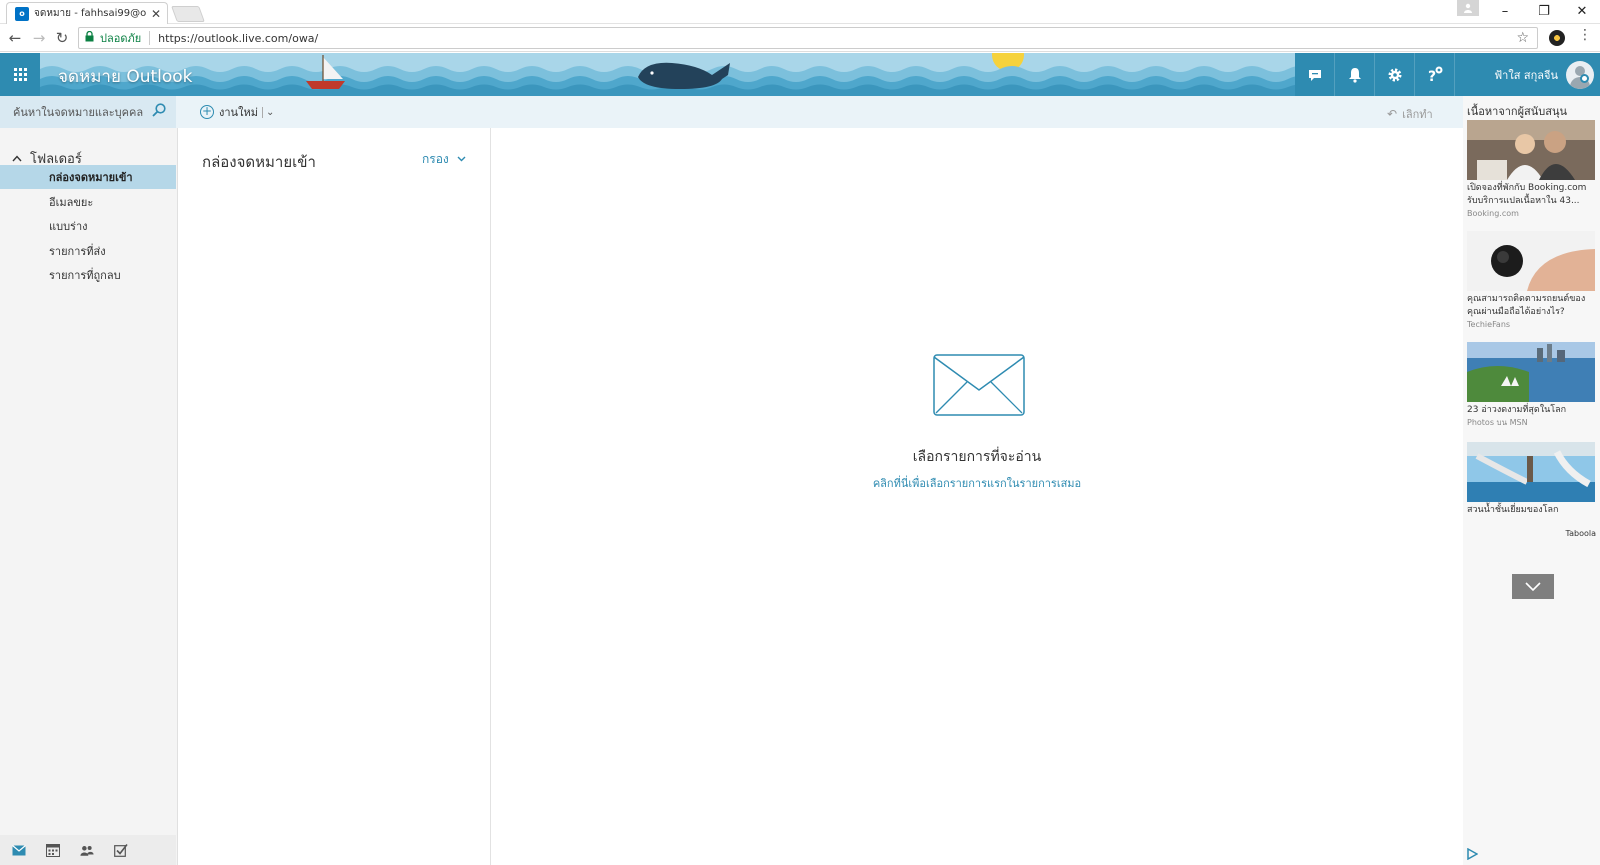 The width and height of the screenshot is (1600, 865). I want to click on tab-title: จดหมาย - fahhsai99@out, so click(90, 13).